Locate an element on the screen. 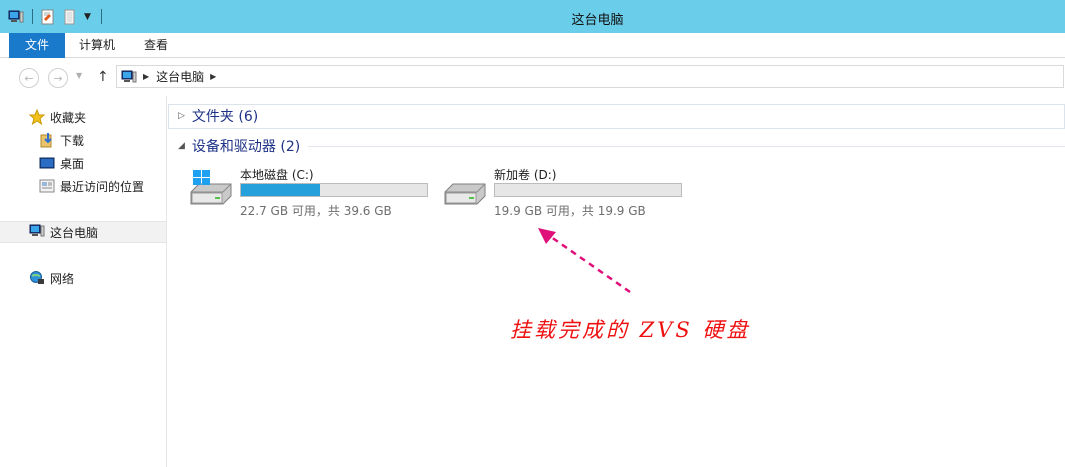 The image size is (1065, 467). forward-arrow-icon: → is located at coordinates (58, 78).